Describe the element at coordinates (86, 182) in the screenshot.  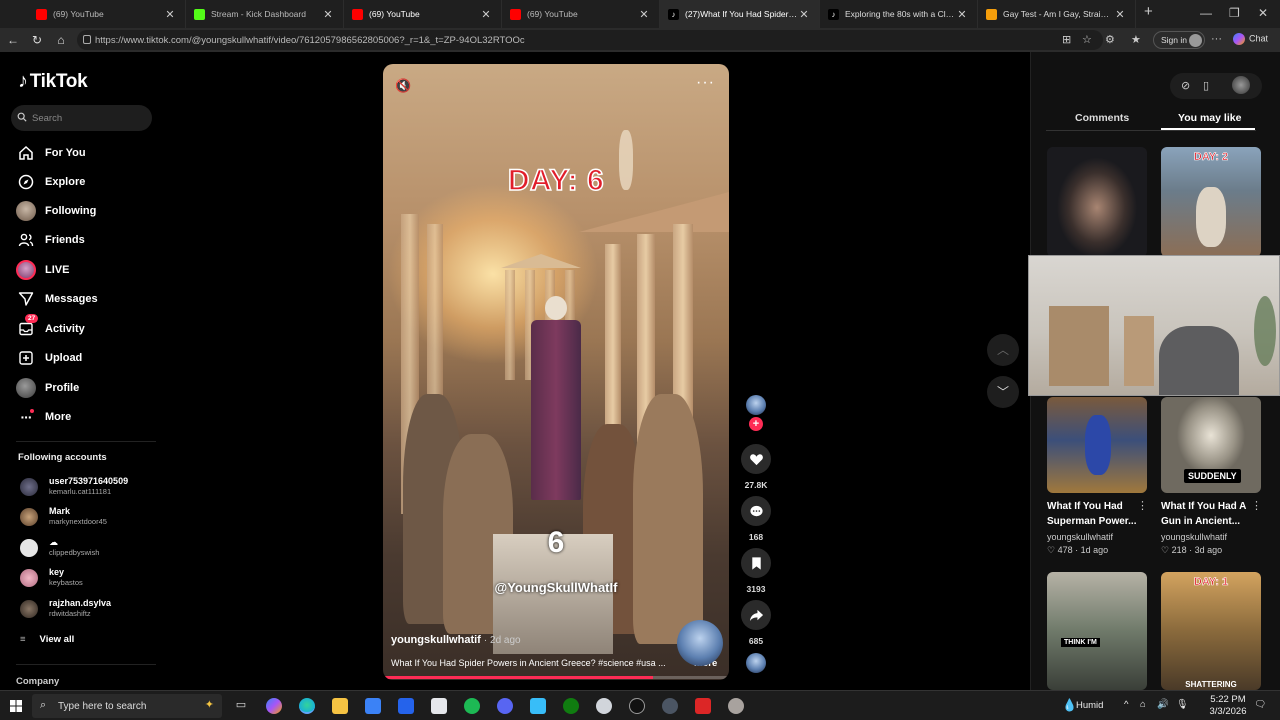
I see `nav-explore: Explore` at that location.